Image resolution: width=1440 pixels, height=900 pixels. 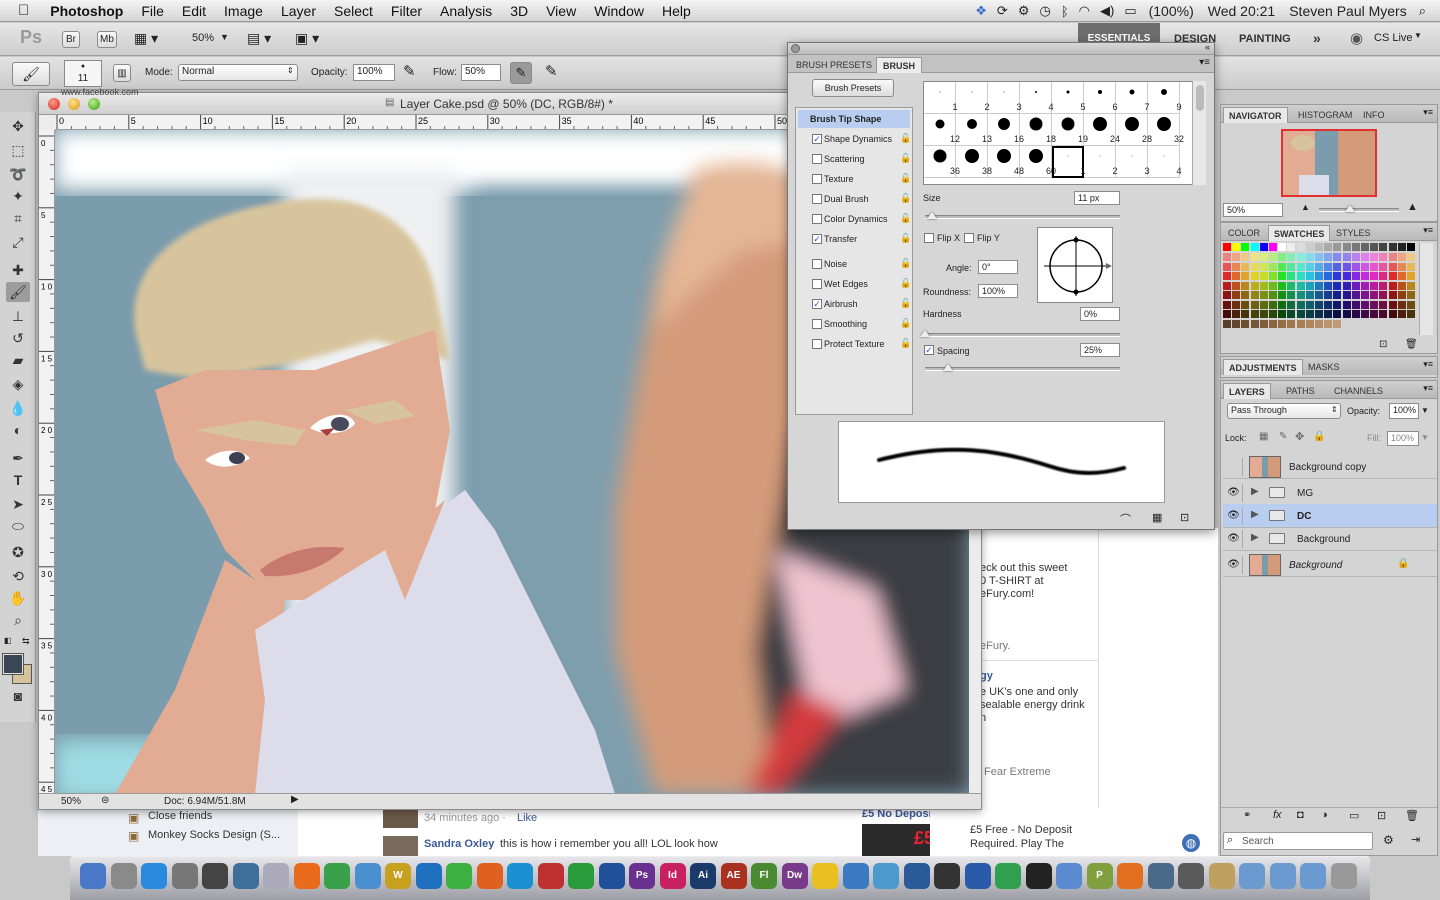 I want to click on layer-row: 👁 ▶ MG, so click(x=1330, y=493).